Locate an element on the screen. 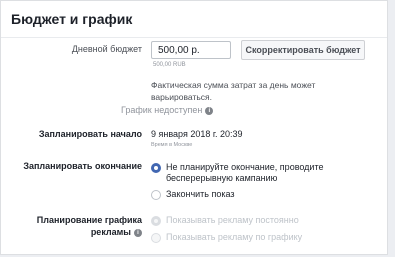 Image resolution: width=395 pixels, height=257 pixels. schedule-start-label: Запланировать начало is located at coordinates (90, 134).